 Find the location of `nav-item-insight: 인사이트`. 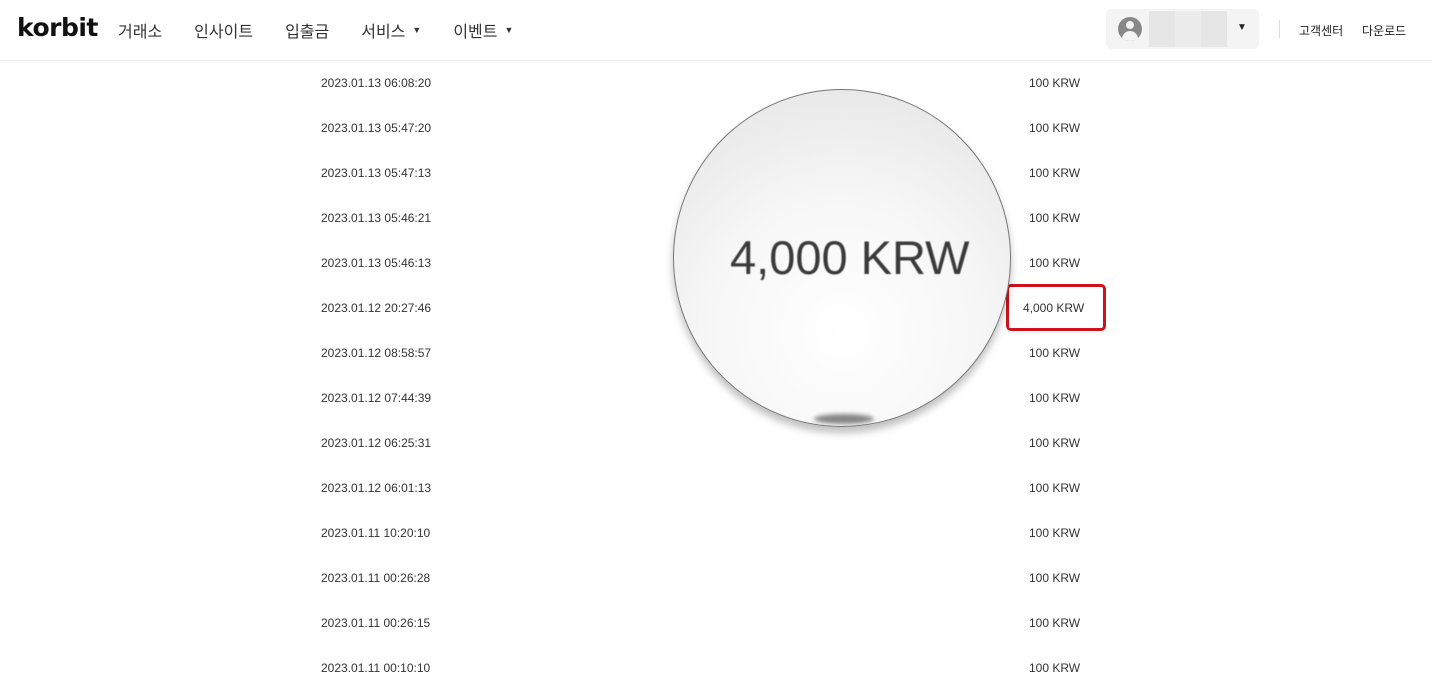

nav-item-insight: 인사이트 is located at coordinates (223, 30).